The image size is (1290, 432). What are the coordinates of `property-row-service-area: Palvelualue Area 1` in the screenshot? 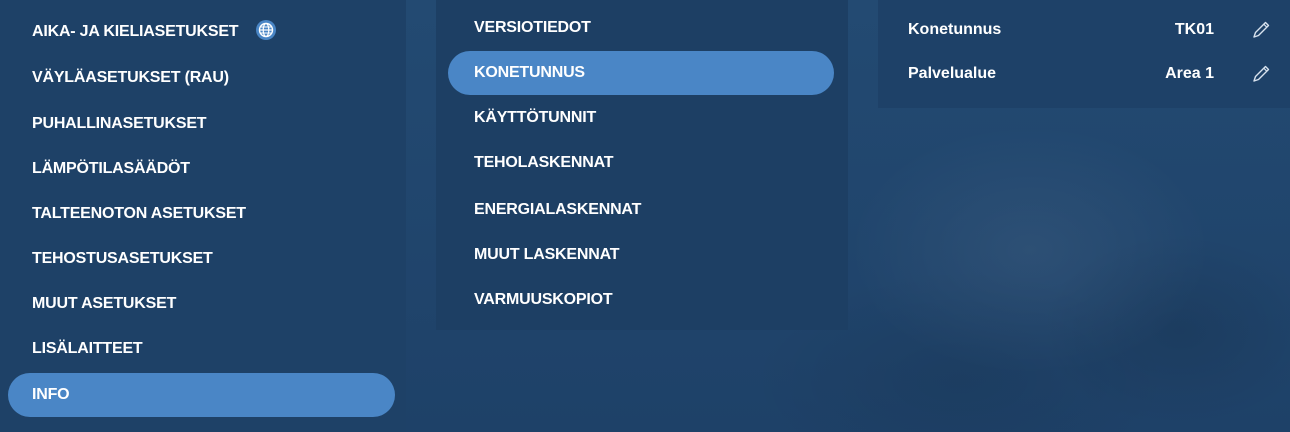 It's located at (1084, 74).